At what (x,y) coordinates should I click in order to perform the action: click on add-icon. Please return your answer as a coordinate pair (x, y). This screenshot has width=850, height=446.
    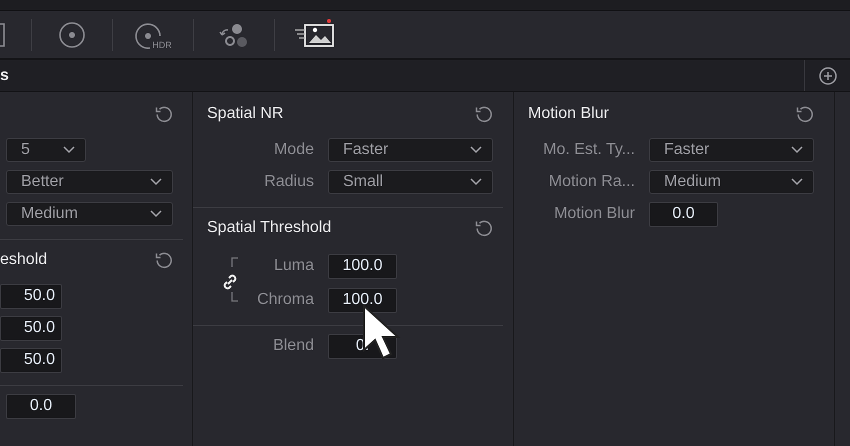
    Looking at the image, I should click on (828, 76).